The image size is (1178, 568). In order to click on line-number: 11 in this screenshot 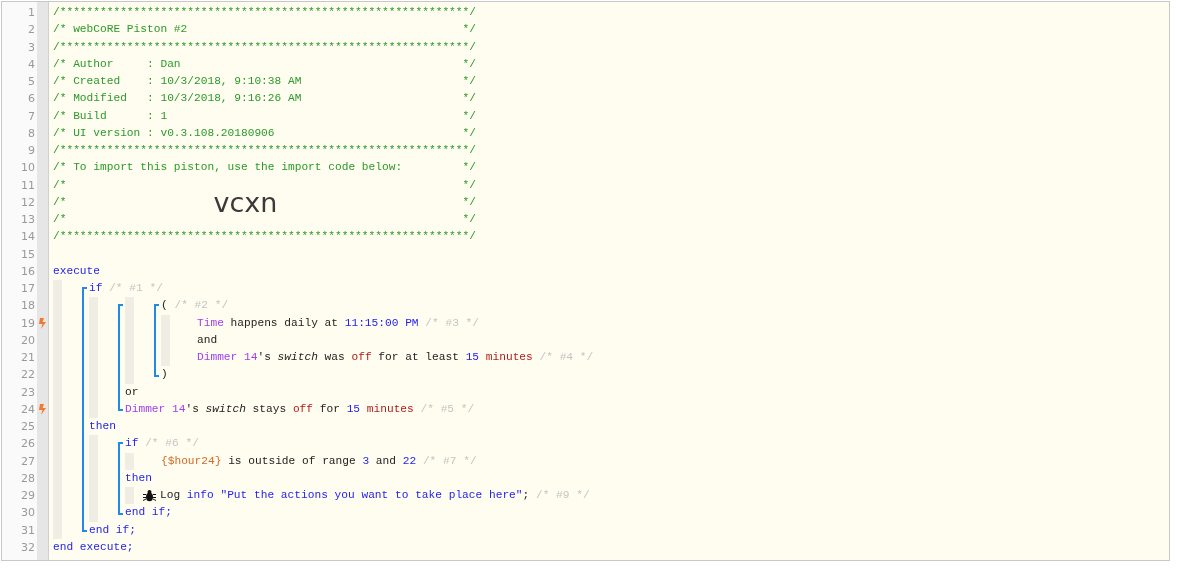, I will do `click(28, 185)`.